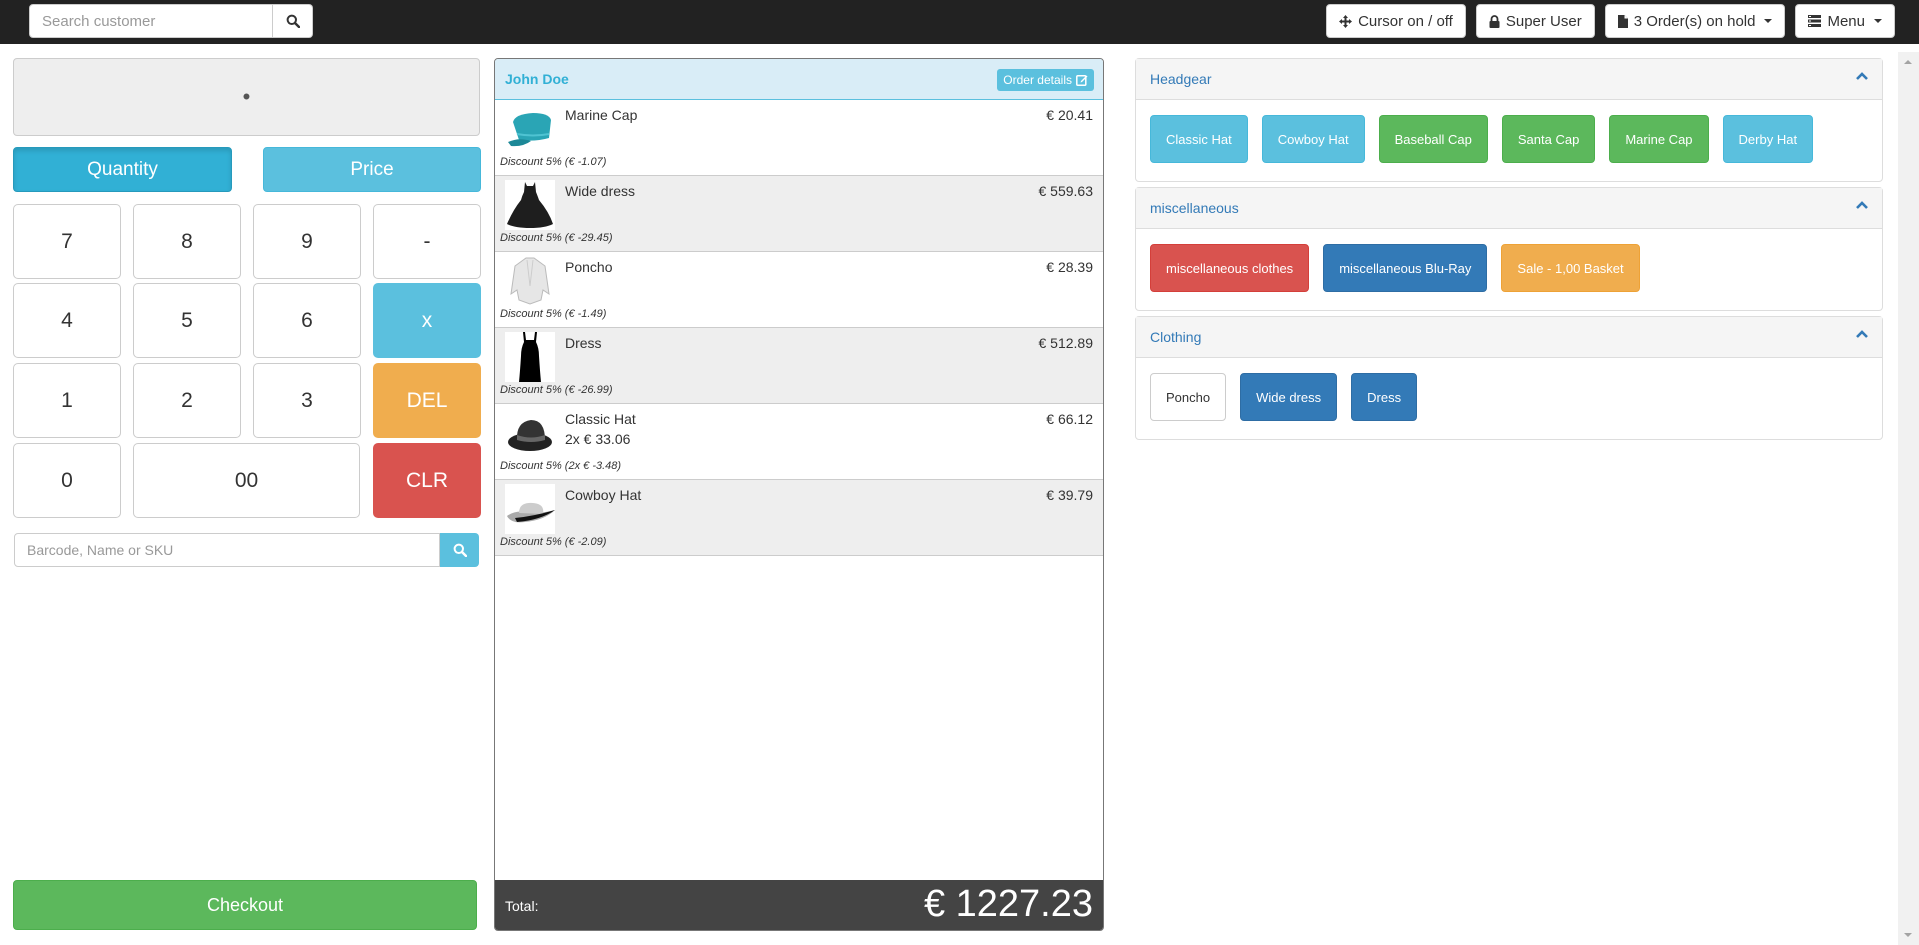  What do you see at coordinates (1188, 397) in the screenshot?
I see `product-button: Poncho` at bounding box center [1188, 397].